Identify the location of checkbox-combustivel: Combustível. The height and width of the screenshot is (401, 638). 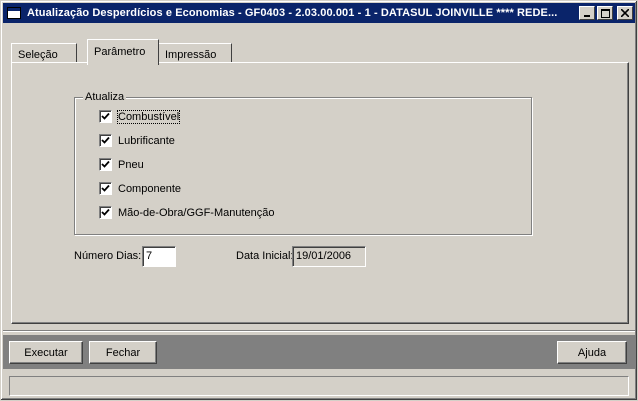
(140, 116).